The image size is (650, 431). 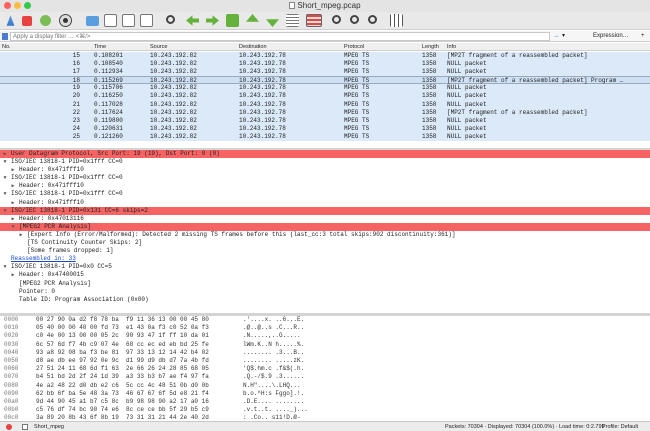 What do you see at coordinates (325, 267) in the screenshot?
I see `detail-row: ▼ ISO/IEC 13818-1 PID=0x0 CC=5` at bounding box center [325, 267].